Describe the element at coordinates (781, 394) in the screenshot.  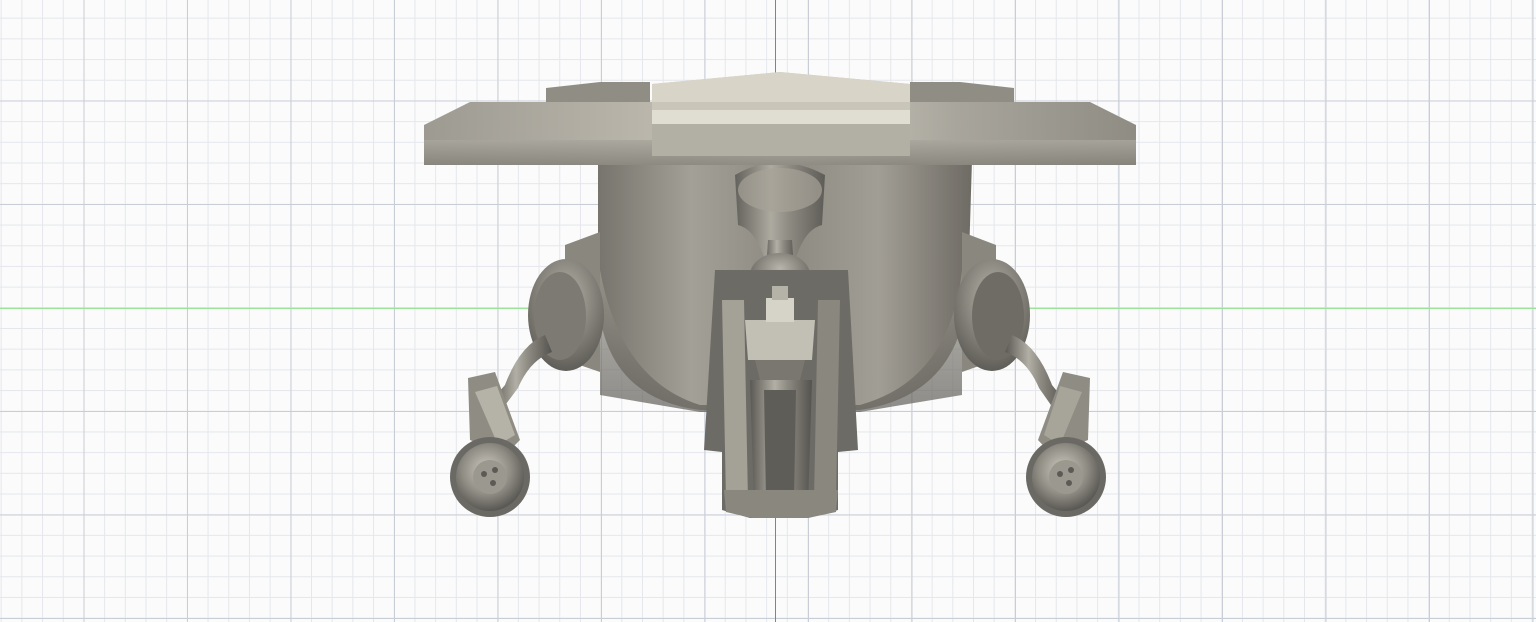
I see `front-column` at that location.